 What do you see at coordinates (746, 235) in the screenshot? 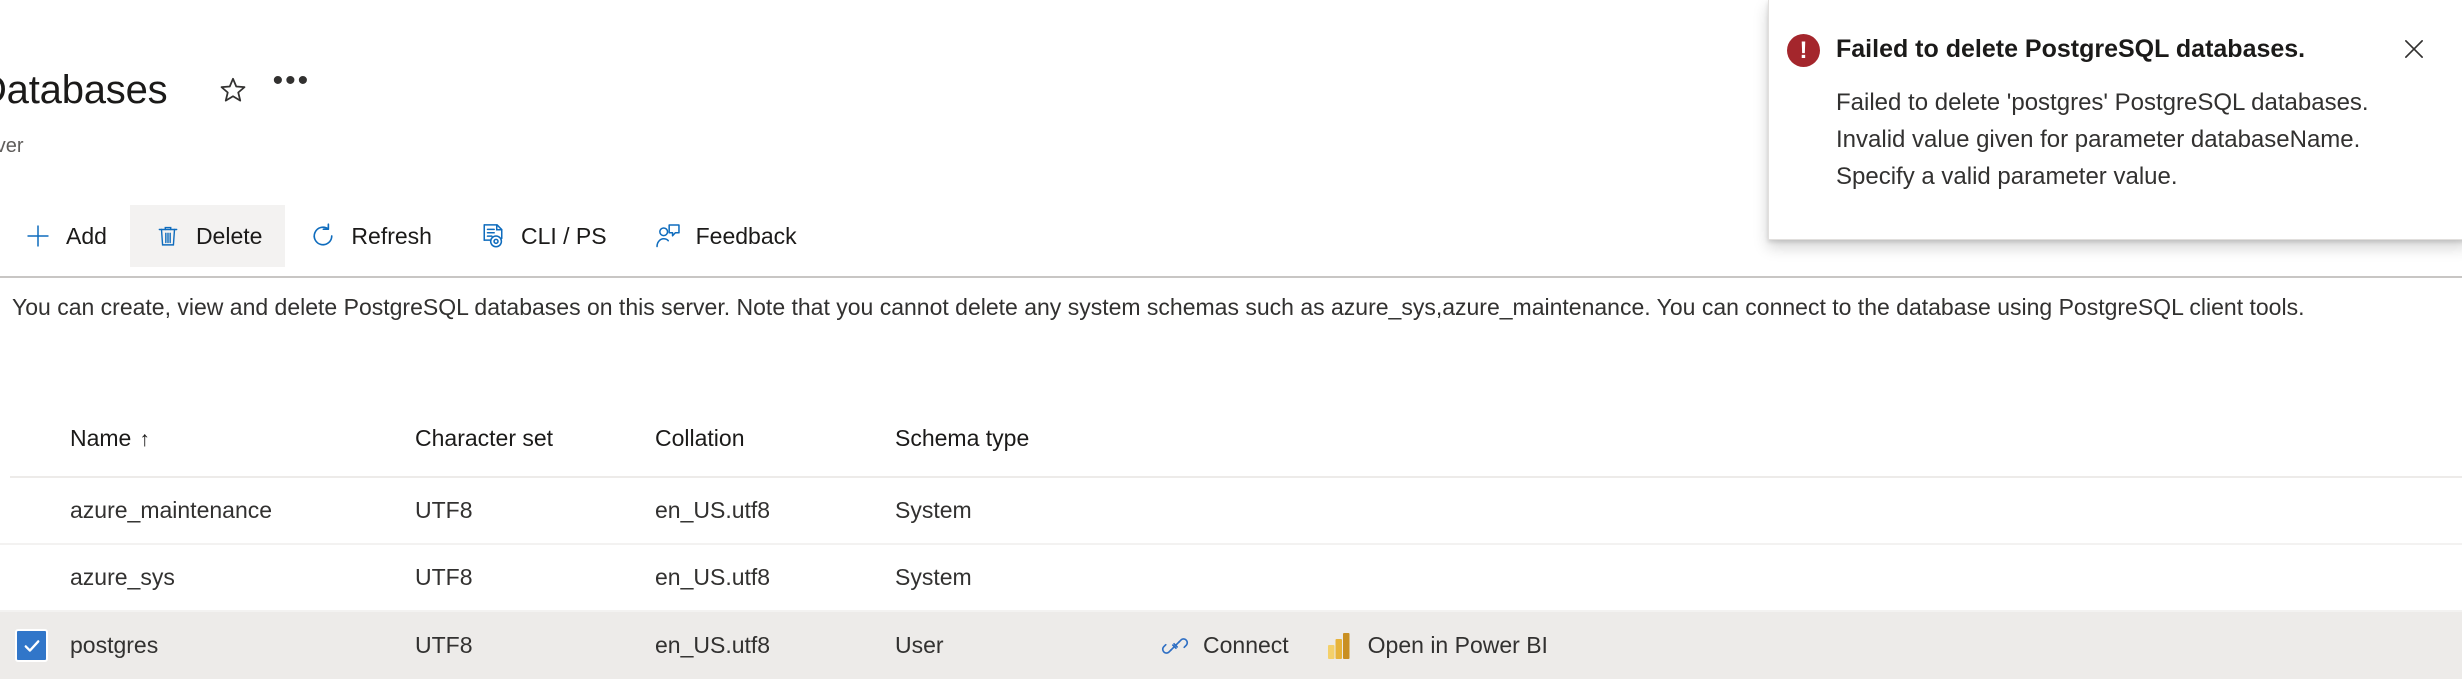
I see `feedback-button-label: Feedback` at bounding box center [746, 235].